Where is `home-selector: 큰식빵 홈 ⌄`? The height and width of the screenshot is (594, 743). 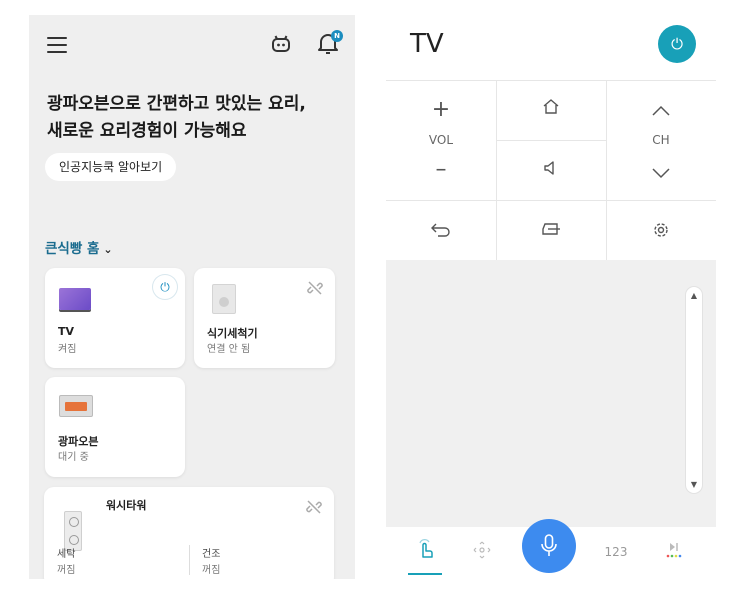
home-selector: 큰식빵 홈 ⌄ is located at coordinates (79, 247).